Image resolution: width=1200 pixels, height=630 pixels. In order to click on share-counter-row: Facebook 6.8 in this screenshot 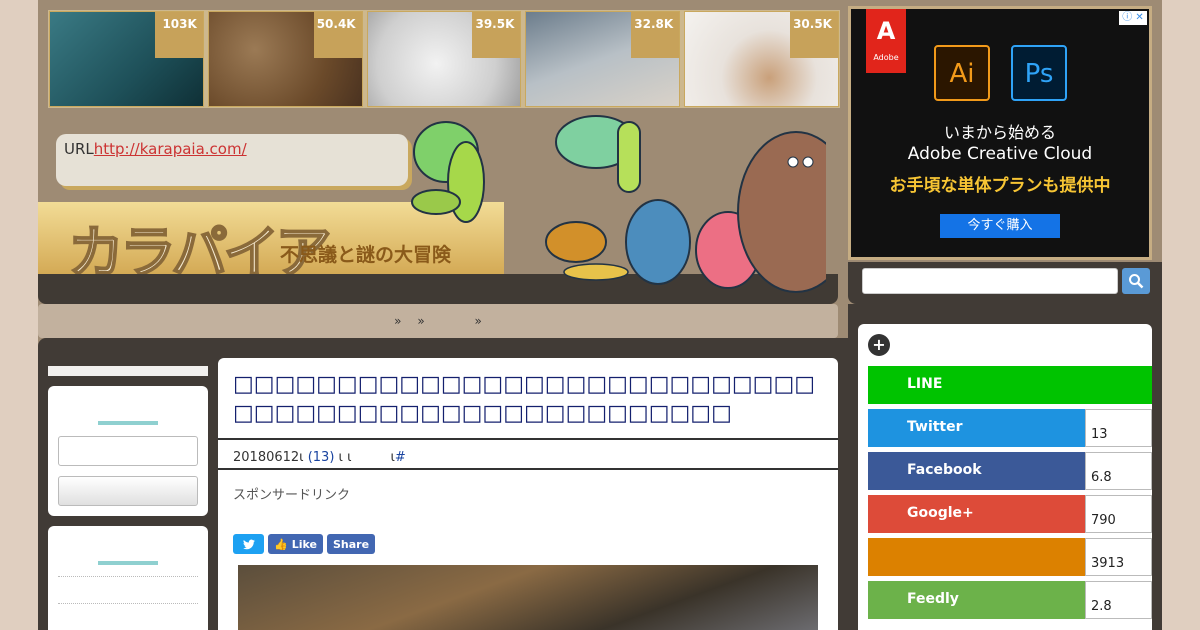, I will do `click(1010, 471)`.